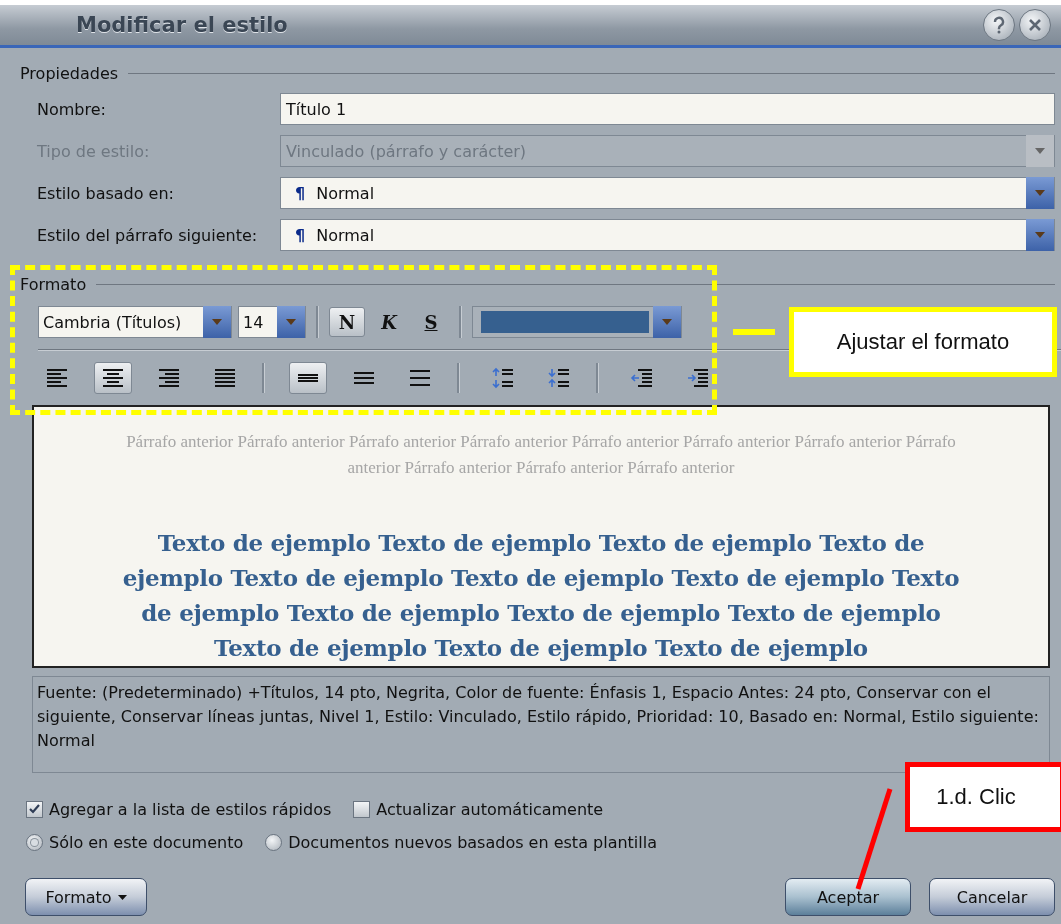  I want to click on size-dropdown: 14, so click(272, 322).